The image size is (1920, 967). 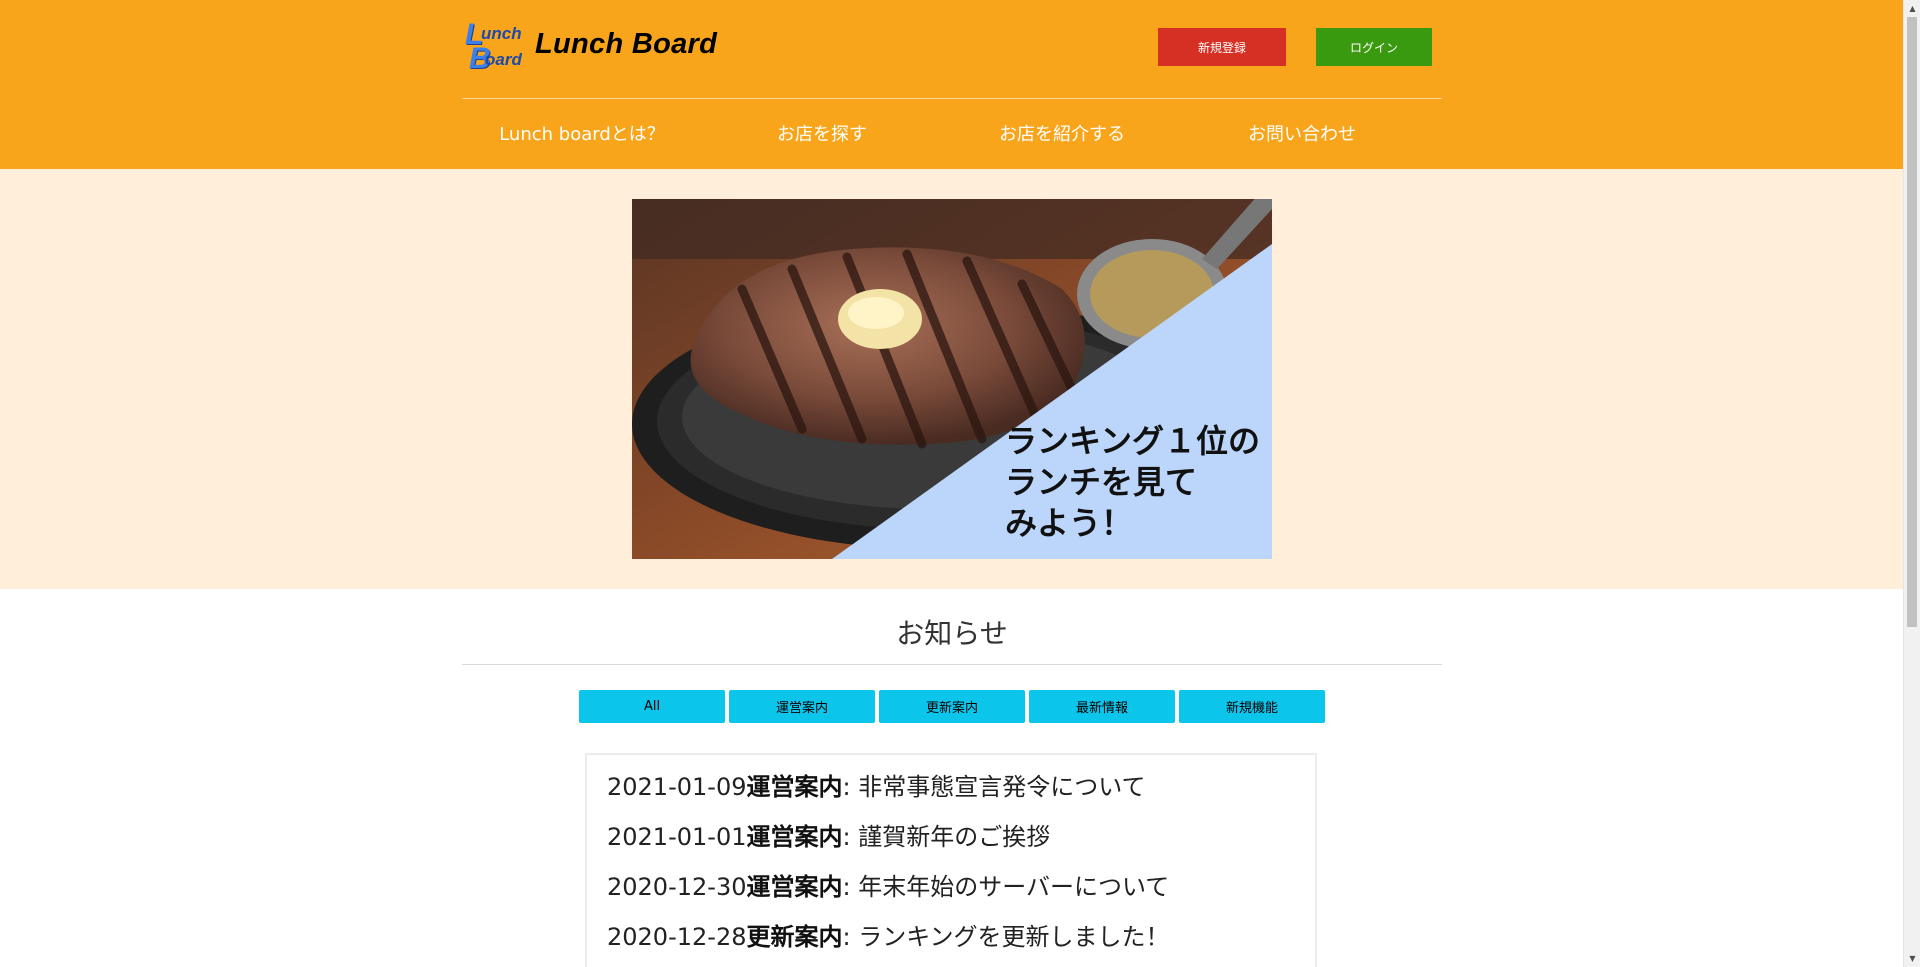 What do you see at coordinates (794, 937) in the screenshot?
I see `news-category: 更新案内` at bounding box center [794, 937].